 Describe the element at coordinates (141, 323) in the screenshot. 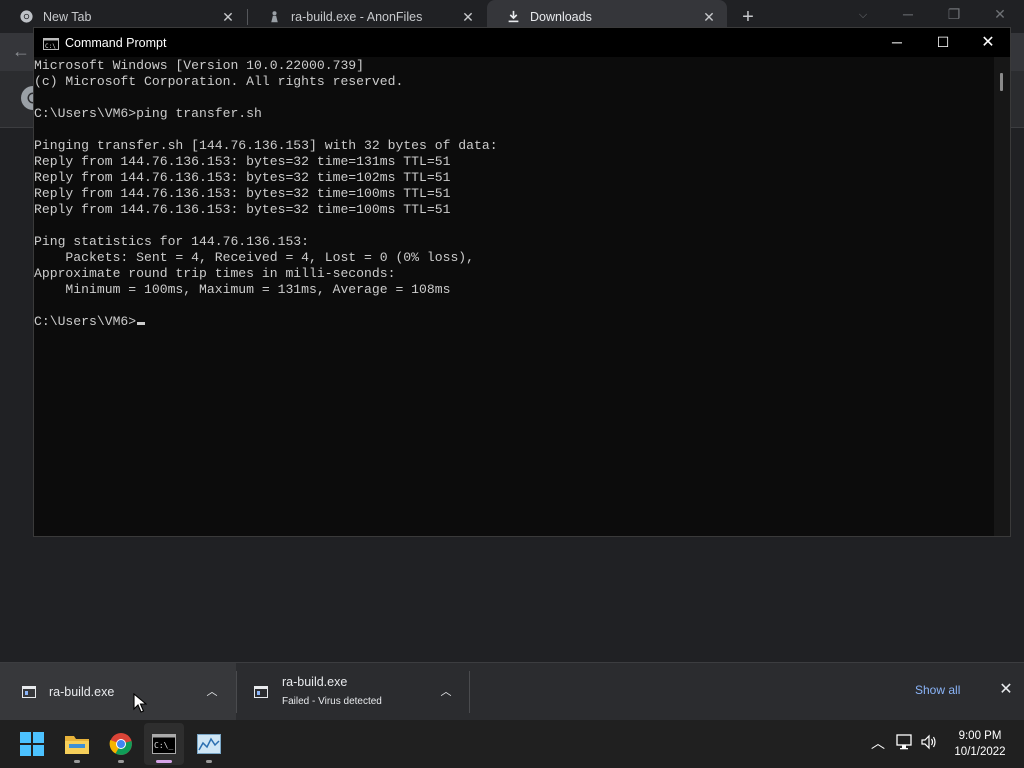

I see `text-cursor` at that location.